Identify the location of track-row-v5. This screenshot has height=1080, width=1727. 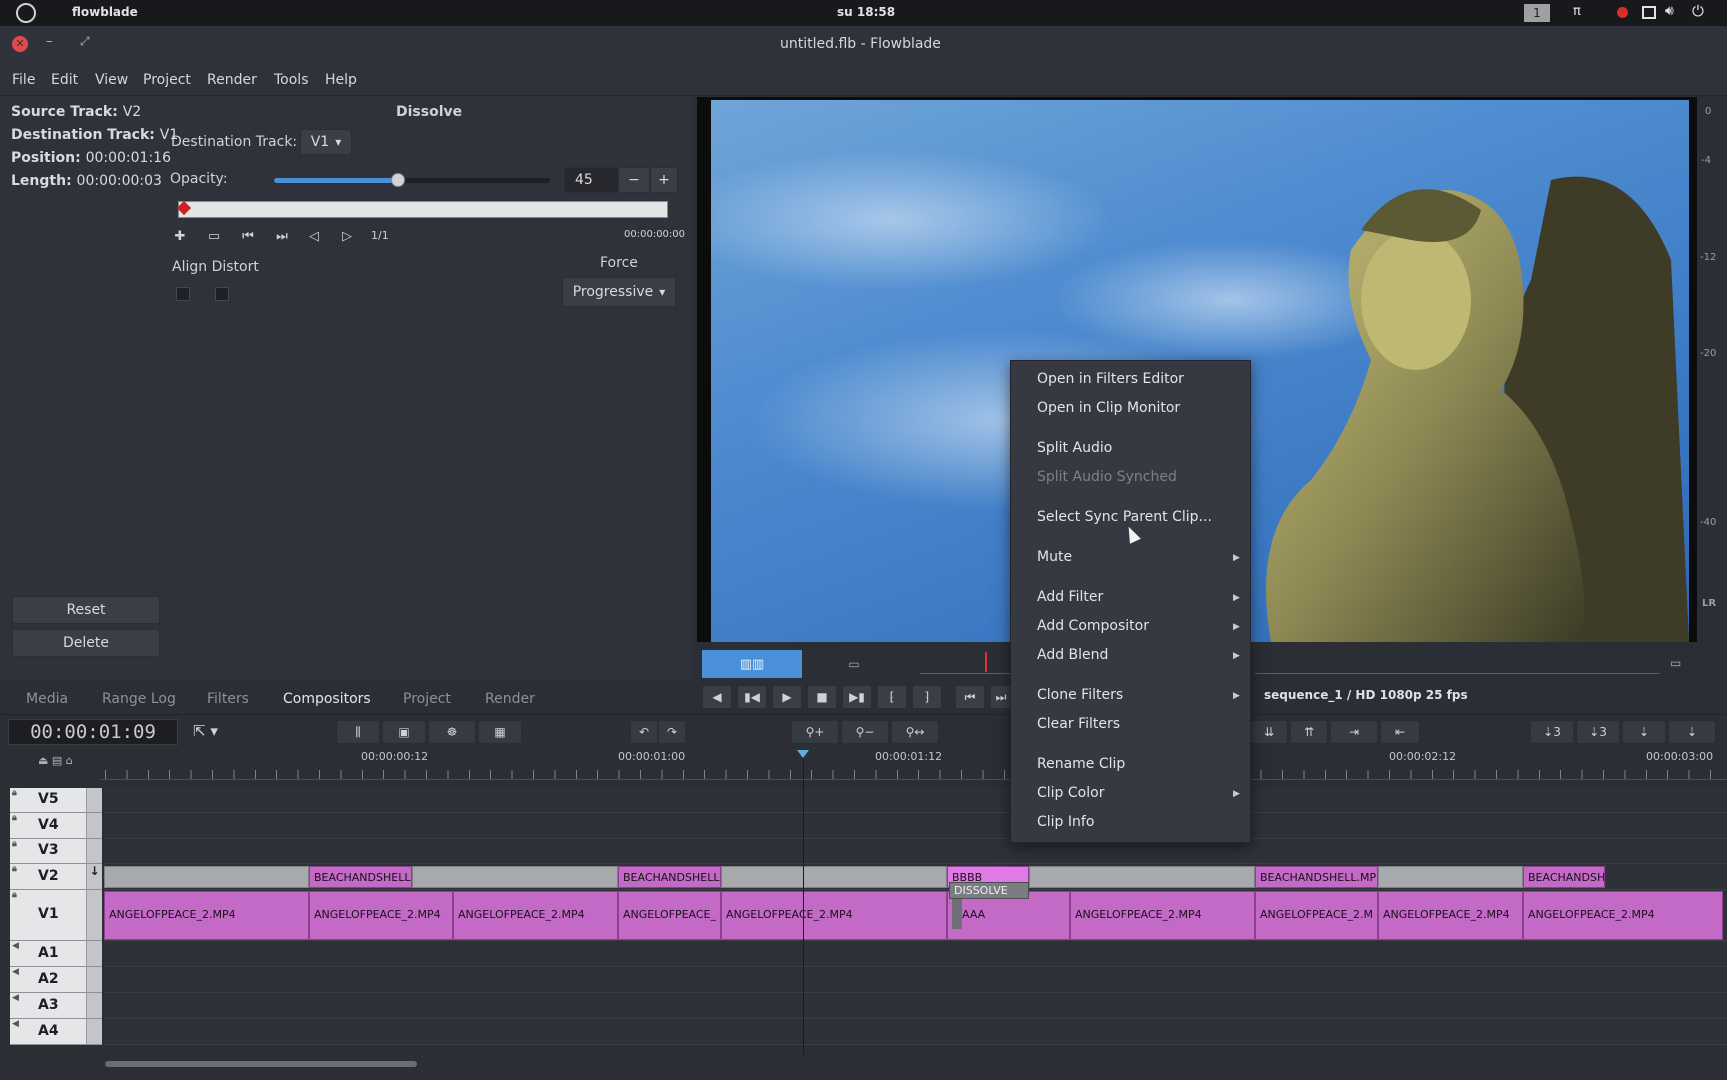
(915, 800).